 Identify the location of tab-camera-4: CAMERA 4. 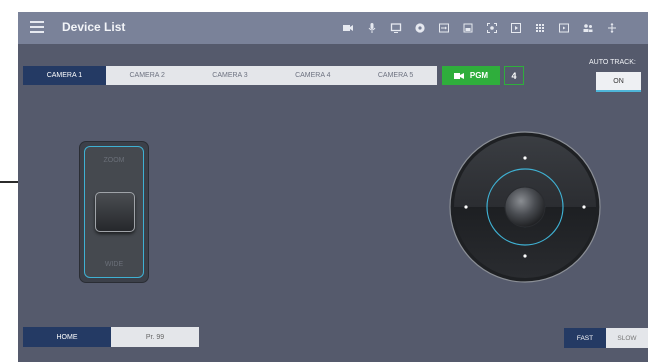
(312, 75).